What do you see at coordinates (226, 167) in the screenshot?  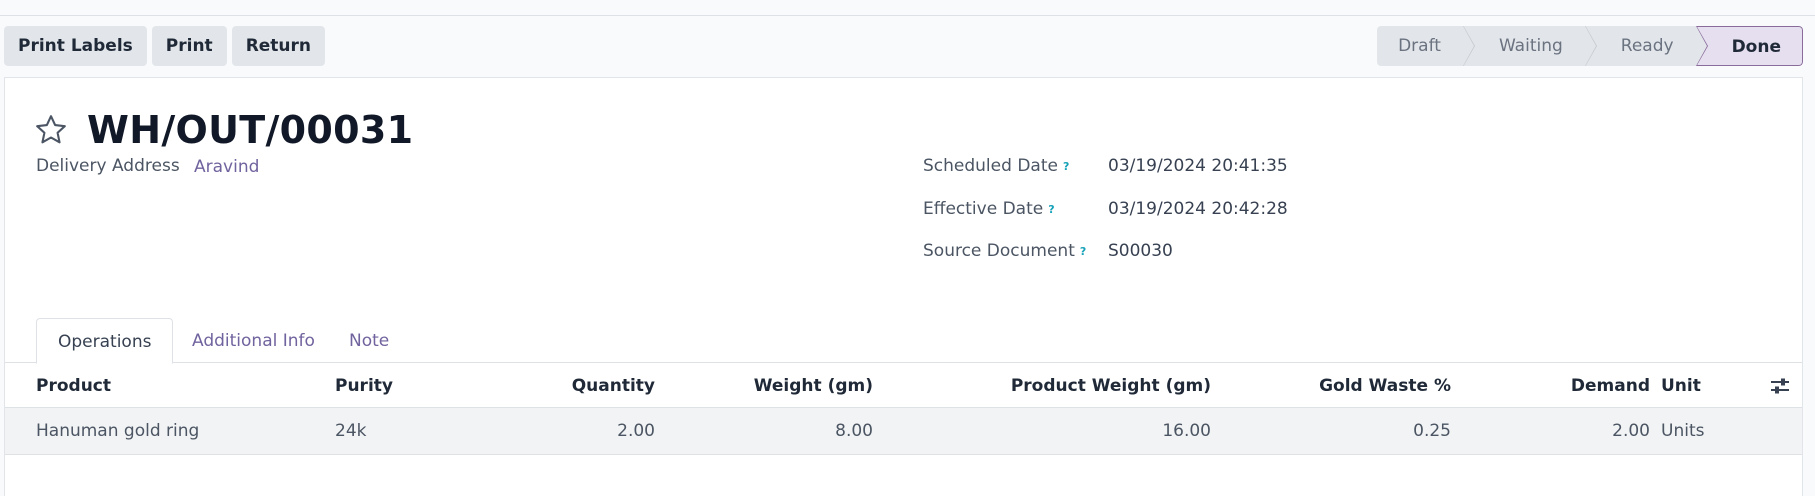 I see `delivery-address-value: Aravind` at bounding box center [226, 167].